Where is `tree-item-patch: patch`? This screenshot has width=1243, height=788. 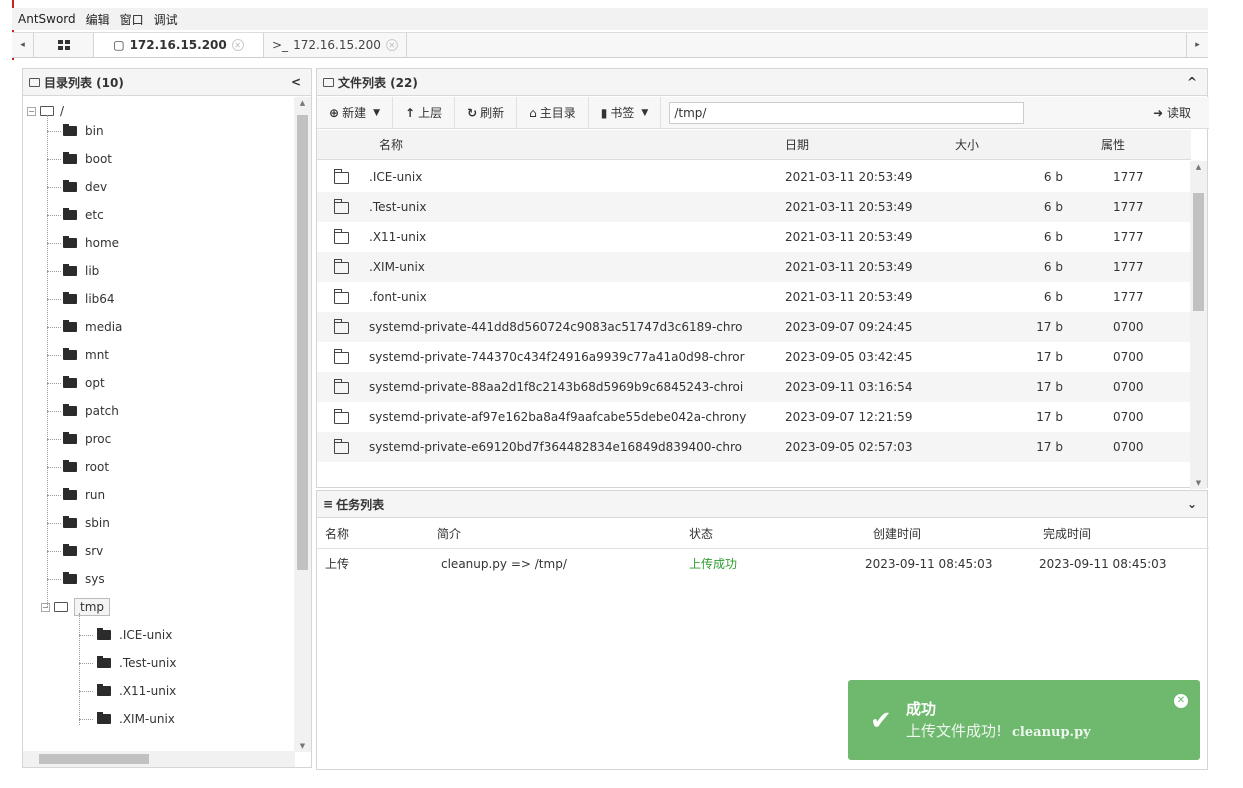
tree-item-patch: patch is located at coordinates (91, 411).